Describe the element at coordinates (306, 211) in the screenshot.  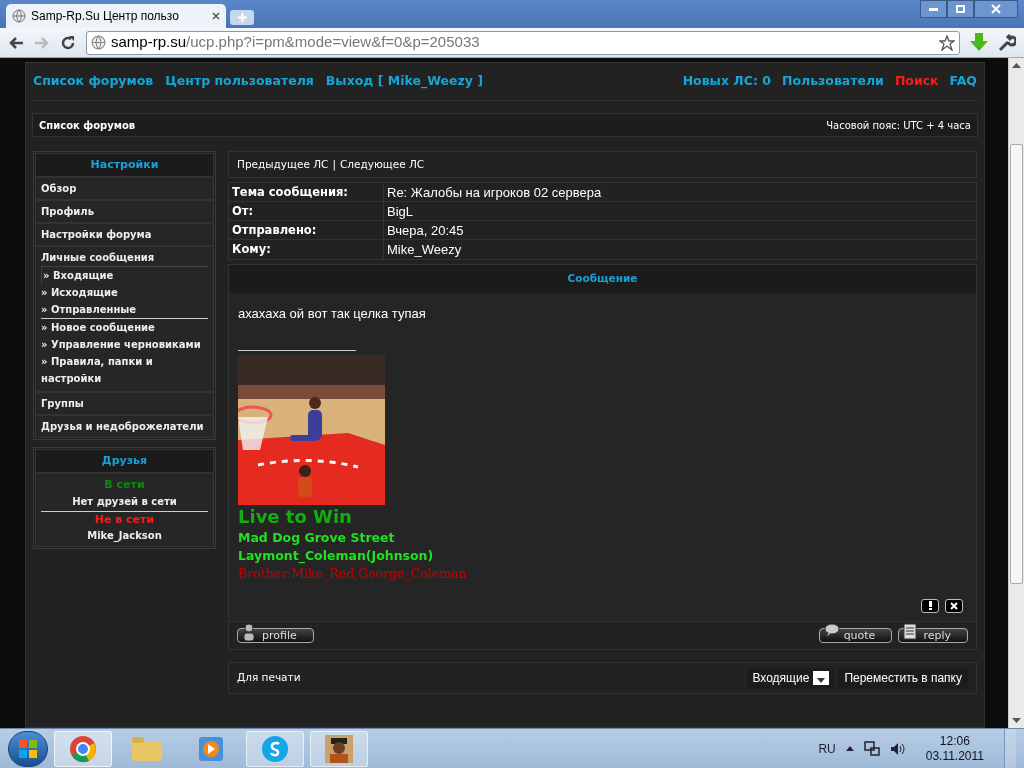
I see `header-label: От:` at that location.